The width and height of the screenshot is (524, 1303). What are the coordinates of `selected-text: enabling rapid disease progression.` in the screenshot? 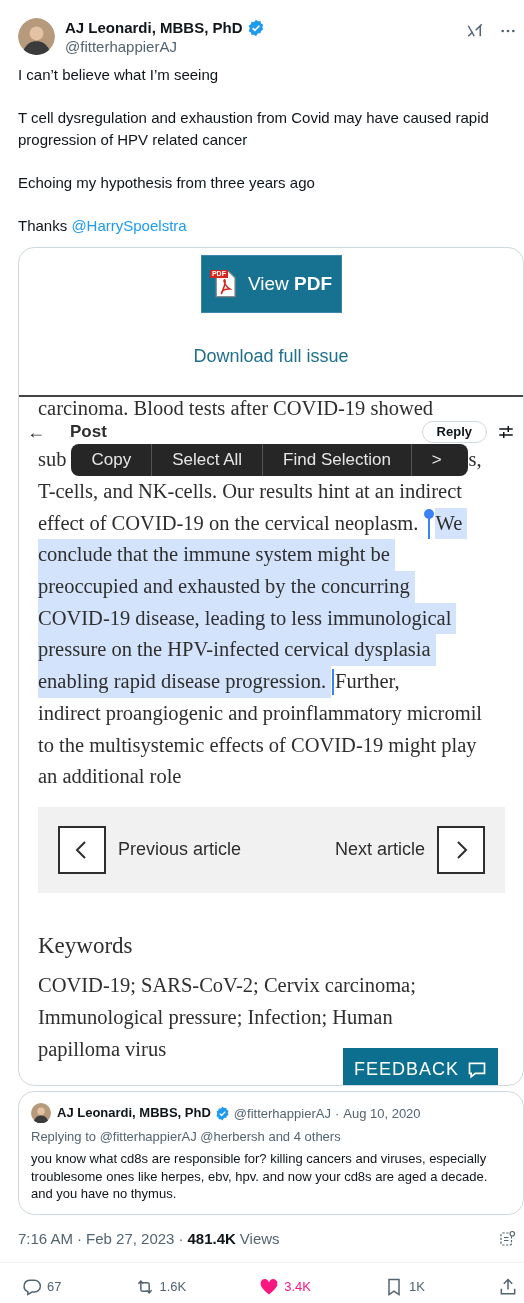 It's located at (185, 682).